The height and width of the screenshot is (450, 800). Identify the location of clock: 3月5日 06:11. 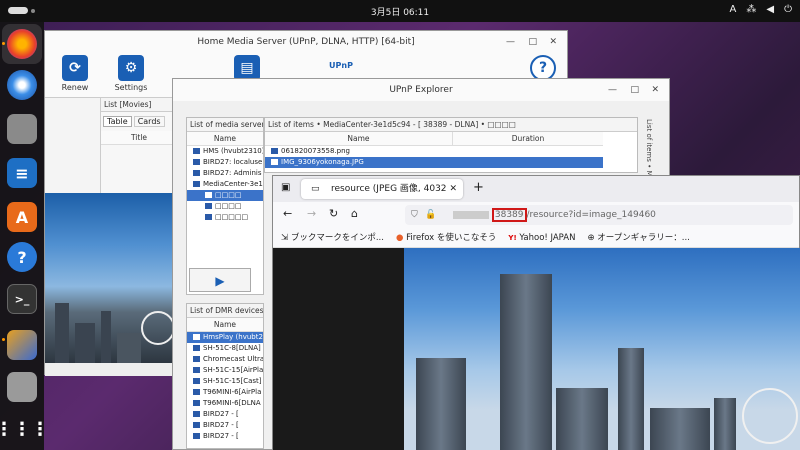
(400, 11).